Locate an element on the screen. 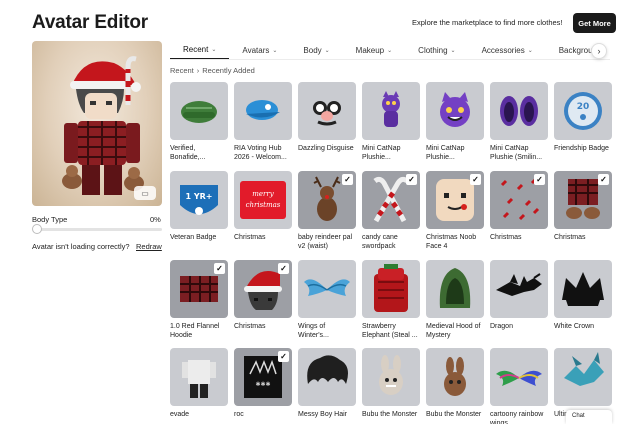  tab-avatars: Avatars ⌄ is located at coordinates (259, 50).